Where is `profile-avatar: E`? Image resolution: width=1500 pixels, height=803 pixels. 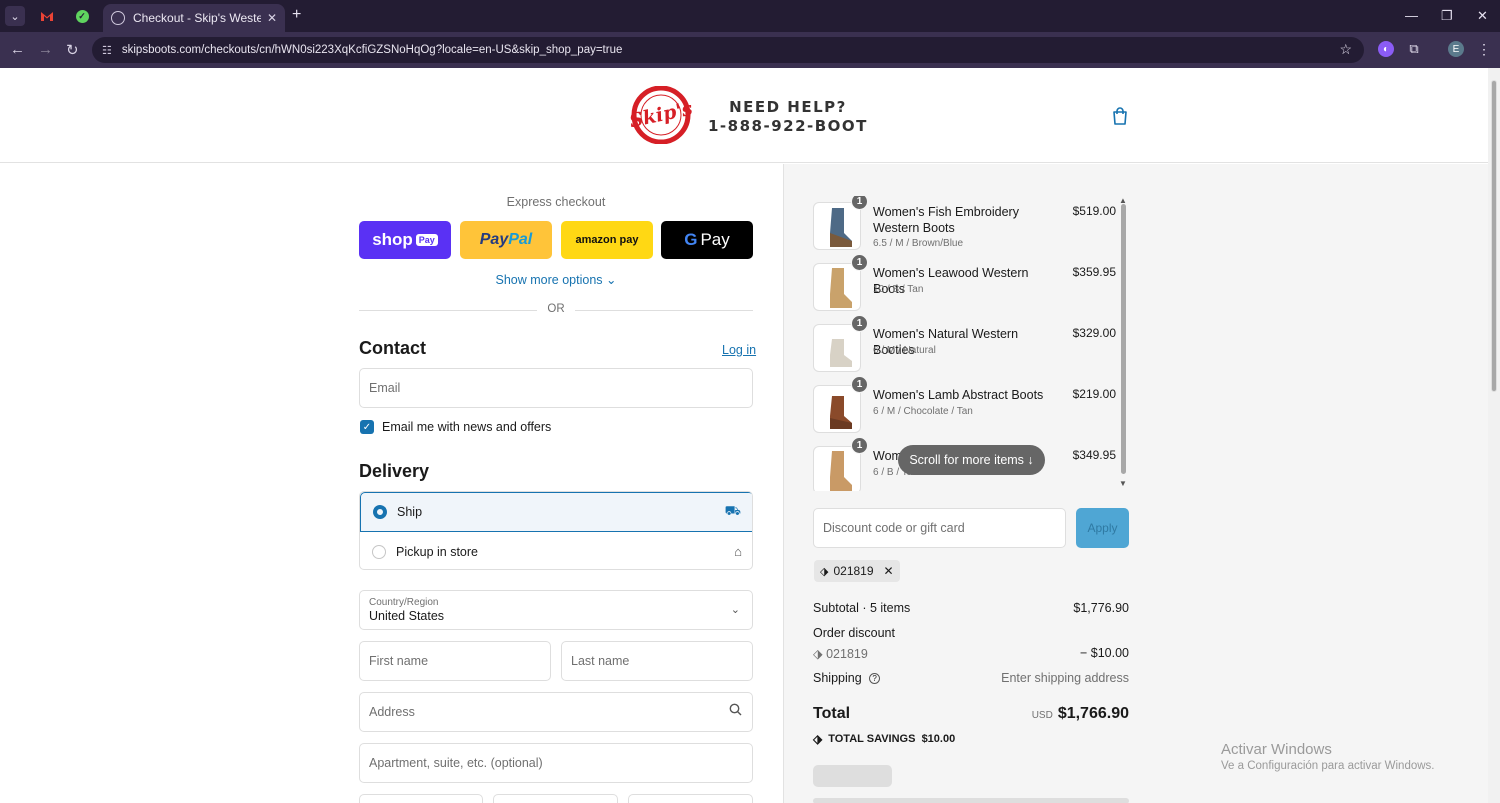 profile-avatar: E is located at coordinates (1456, 49).